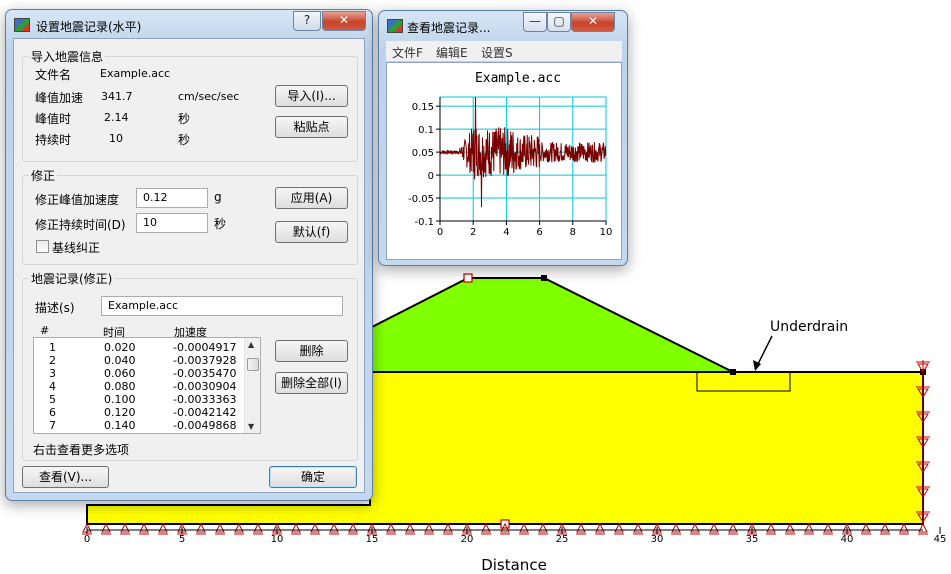 The height and width of the screenshot is (574, 951). Describe the element at coordinates (53, 140) in the screenshot. I see `duration-label: 持续时` at that location.